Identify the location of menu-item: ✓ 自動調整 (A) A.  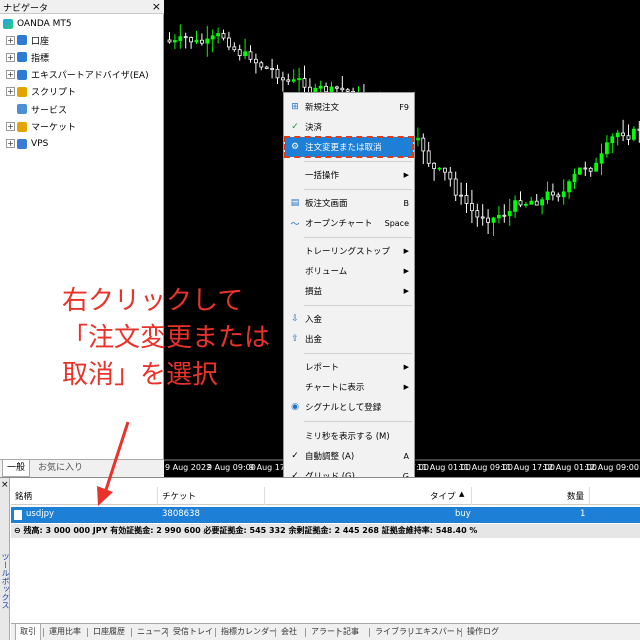
(349, 456).